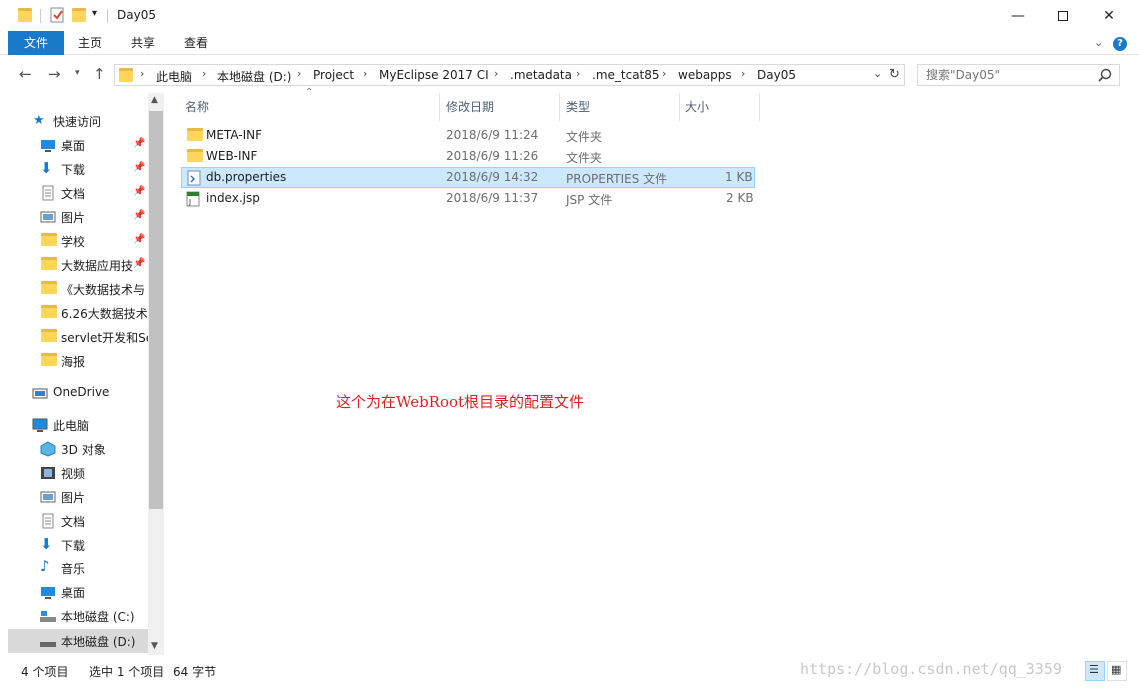 The image size is (1139, 690). Describe the element at coordinates (78, 169) in the screenshot. I see `sidebar-item-downloads: ⬇ 下载 📌` at that location.